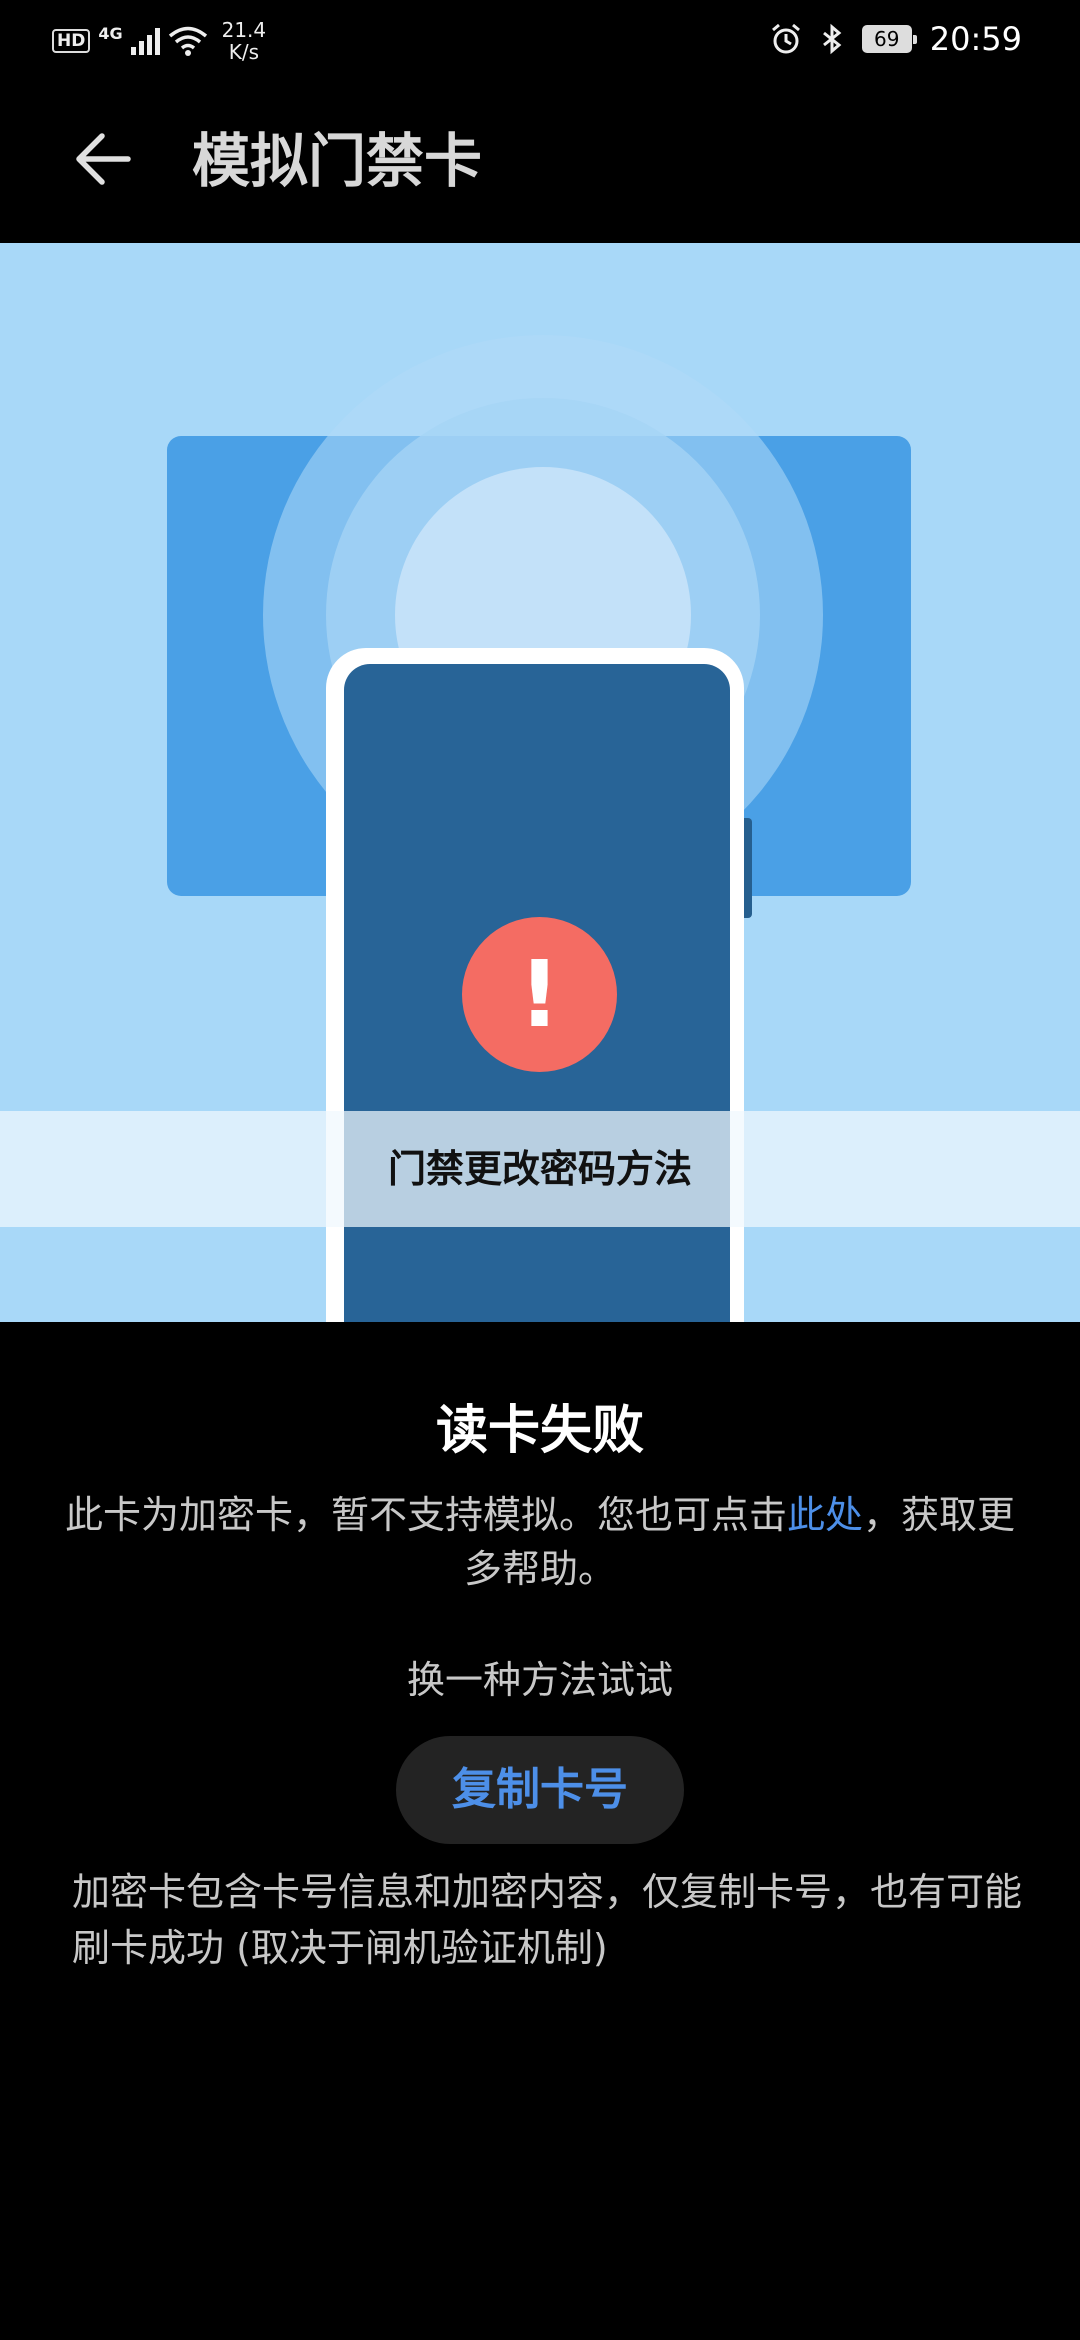 The height and width of the screenshot is (2340, 1080). What do you see at coordinates (785, 38) in the screenshot?
I see `alarm-icon` at bounding box center [785, 38].